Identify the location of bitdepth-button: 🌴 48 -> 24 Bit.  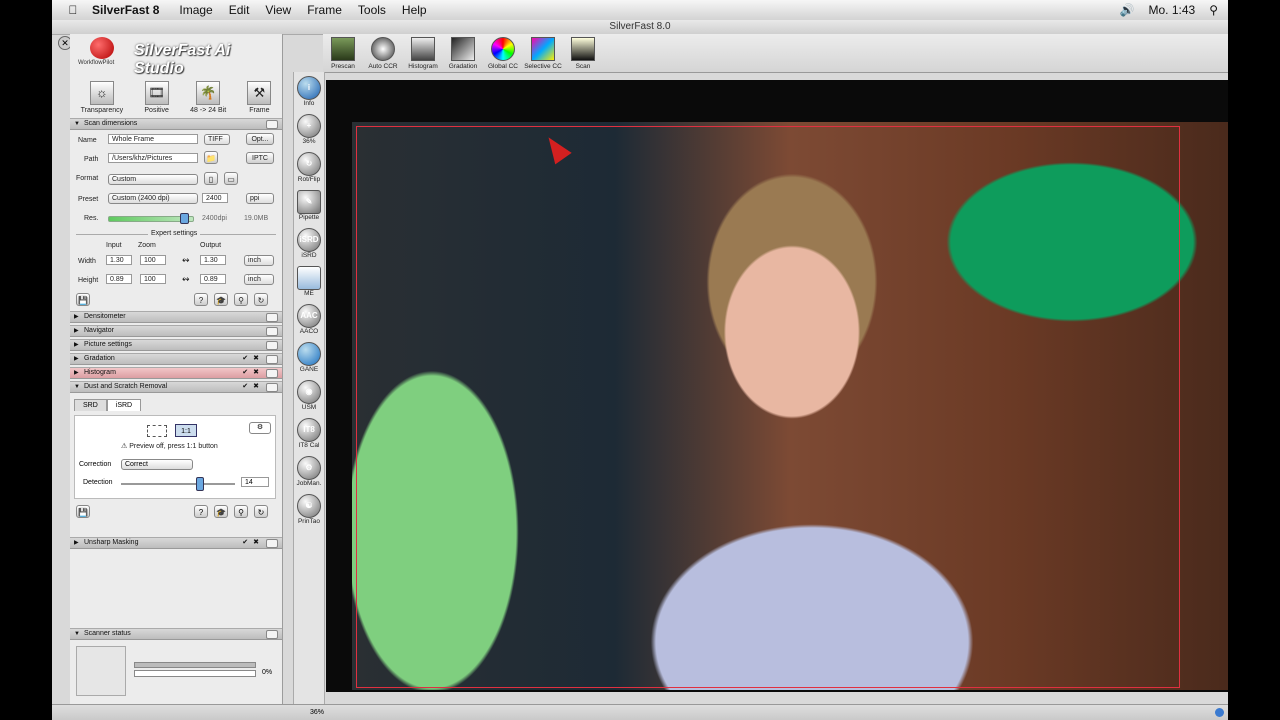
(208, 97).